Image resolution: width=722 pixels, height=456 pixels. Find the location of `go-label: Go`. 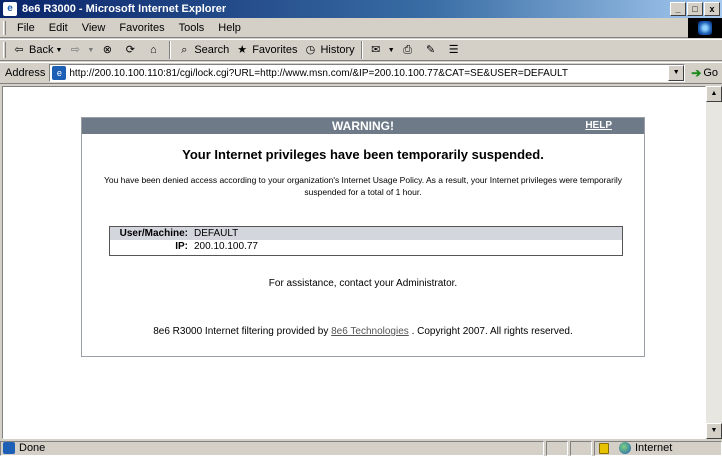

go-label: Go is located at coordinates (710, 73).